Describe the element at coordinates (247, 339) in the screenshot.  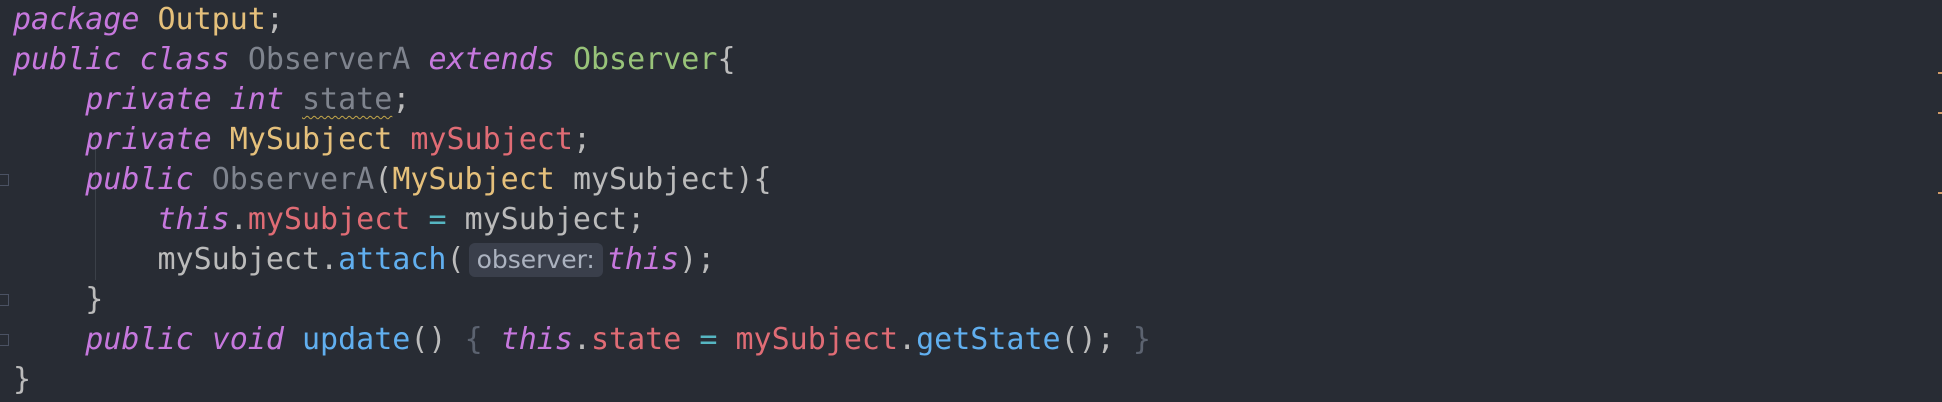
I see `keyword-void: void` at that location.